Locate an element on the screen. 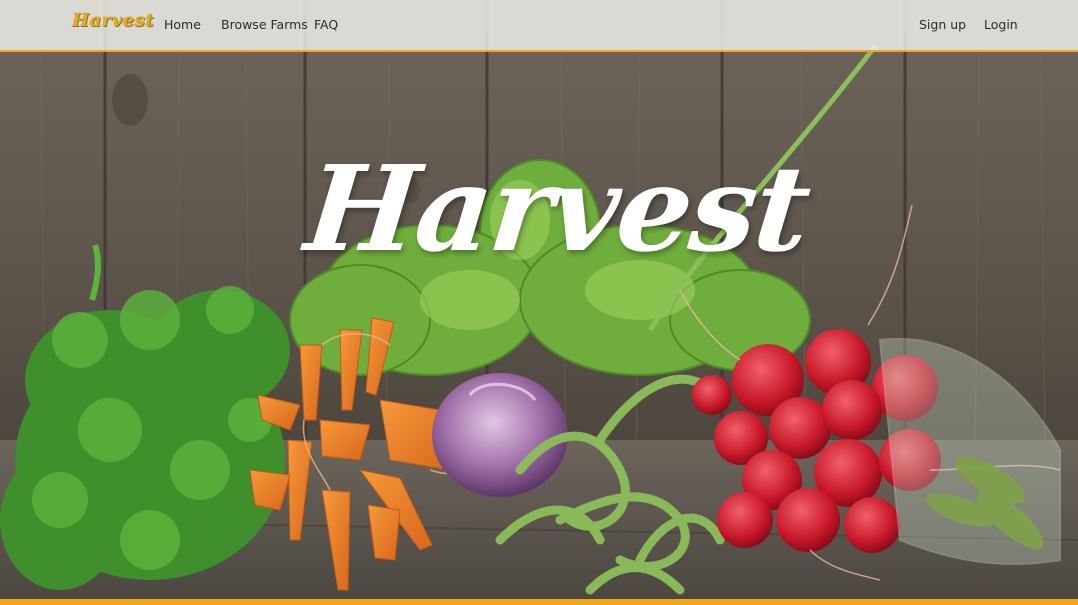  hero-title: Harvest is located at coordinates (557, 208).